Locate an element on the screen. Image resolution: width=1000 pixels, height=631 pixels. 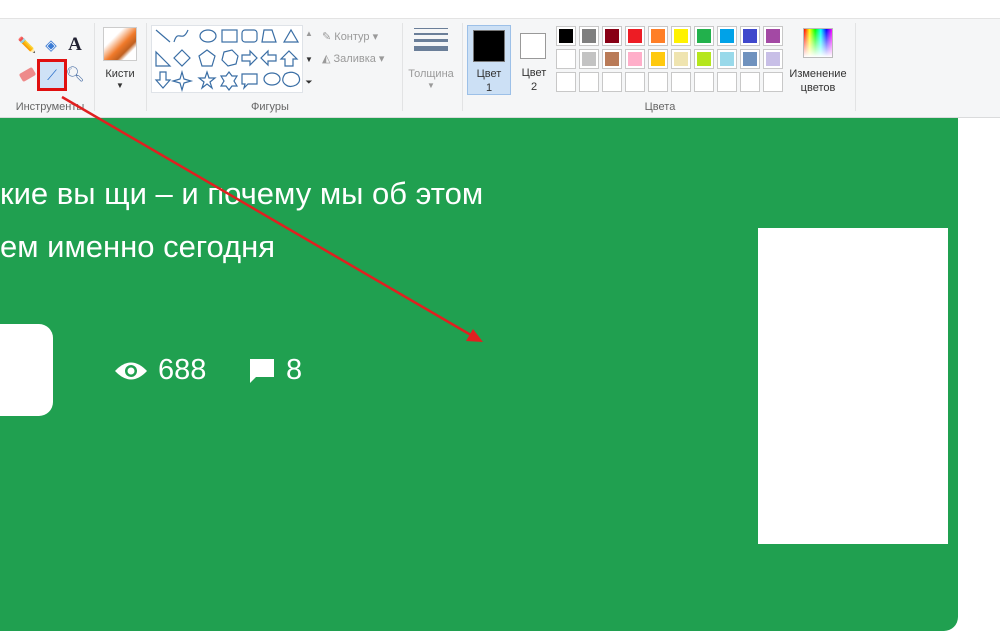
color1-swatch is located at coordinates (489, 46).